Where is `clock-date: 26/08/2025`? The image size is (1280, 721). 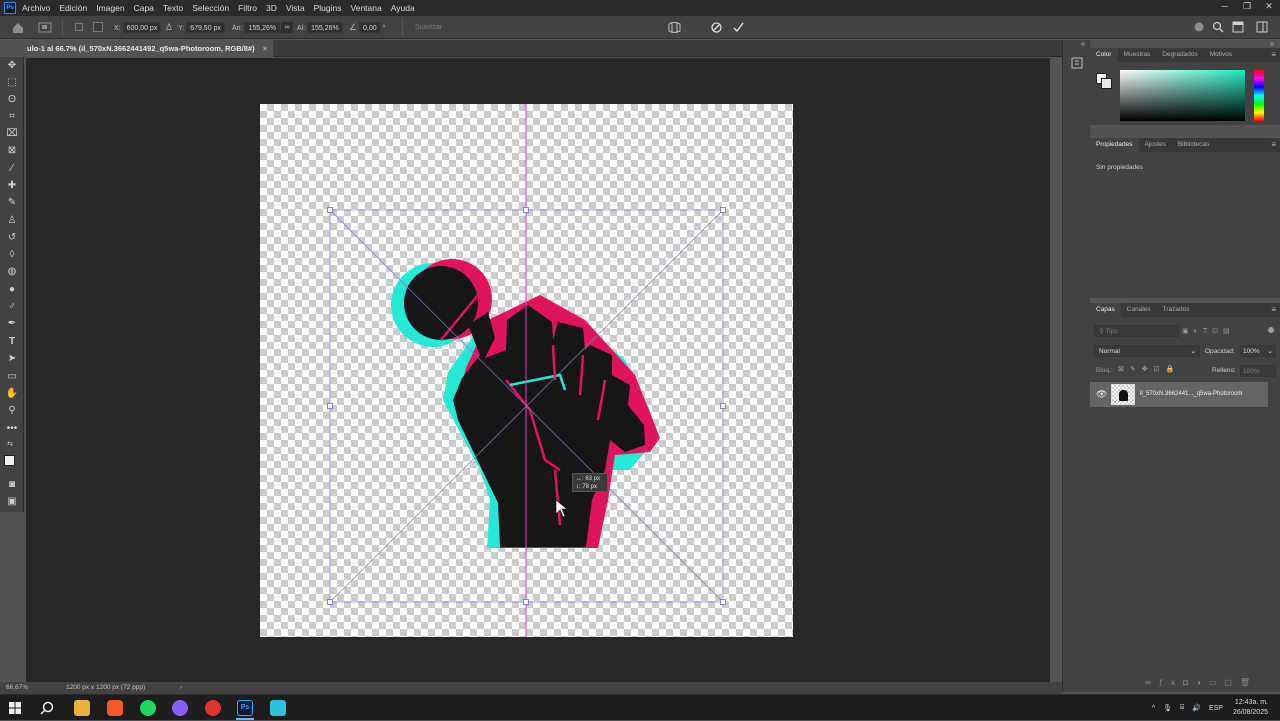
clock-date: 26/08/2025 is located at coordinates (1250, 712).